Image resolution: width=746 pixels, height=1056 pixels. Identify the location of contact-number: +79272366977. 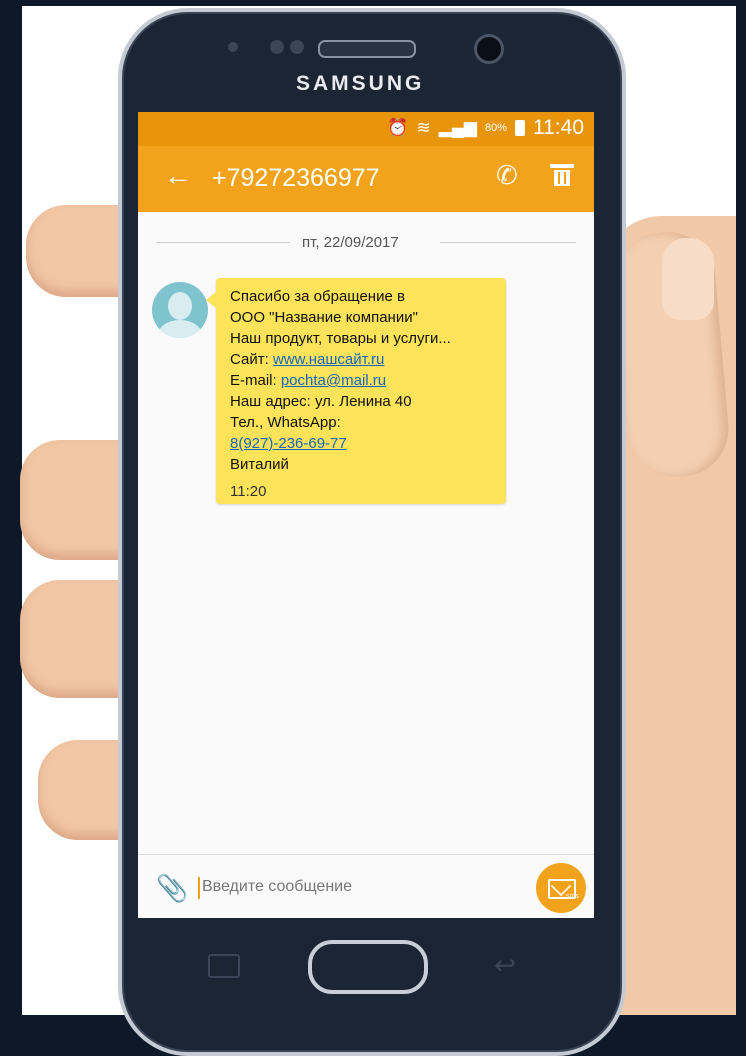
(296, 178).